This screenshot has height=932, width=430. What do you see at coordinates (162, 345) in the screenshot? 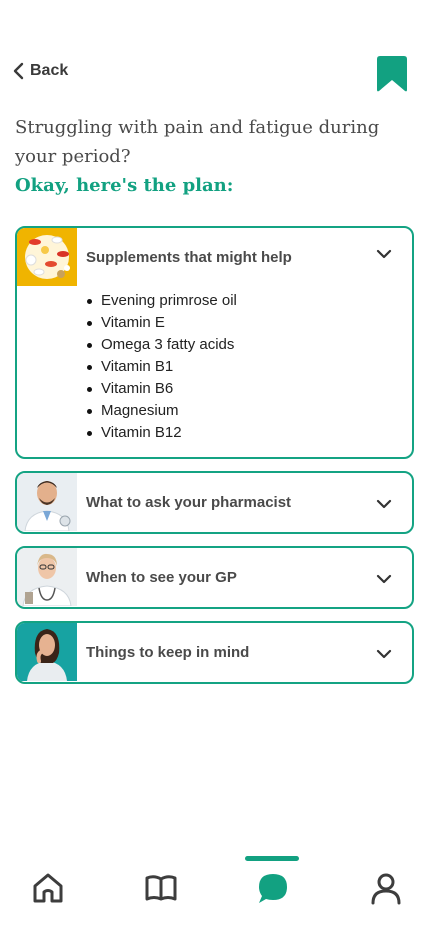
I see `list-item: Omega 3 fatty acids` at bounding box center [162, 345].